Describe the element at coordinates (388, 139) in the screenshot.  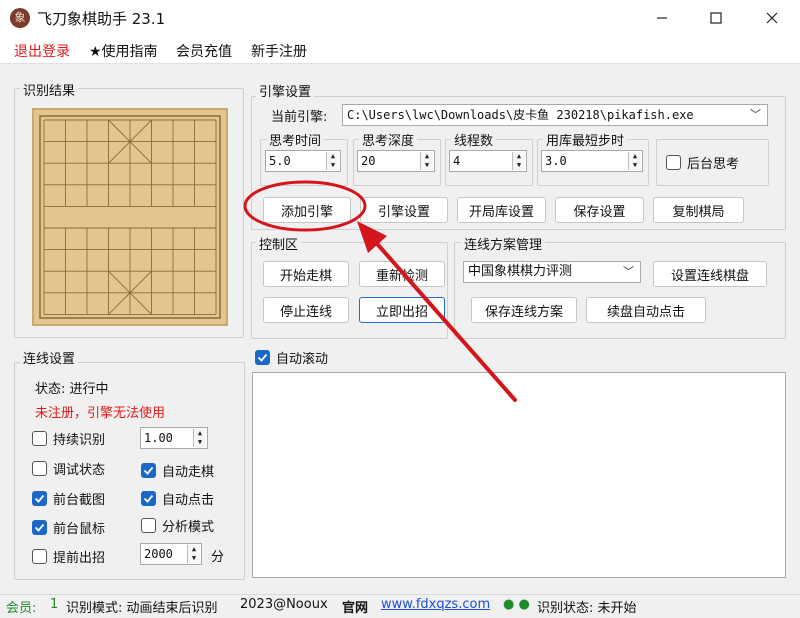
I see `depth-label: 思考深度` at that location.